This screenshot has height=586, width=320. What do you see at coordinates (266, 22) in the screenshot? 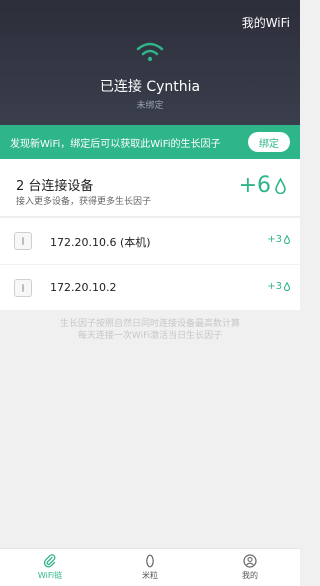
I see `my-wifi-link: 我的WiFi` at bounding box center [266, 22].